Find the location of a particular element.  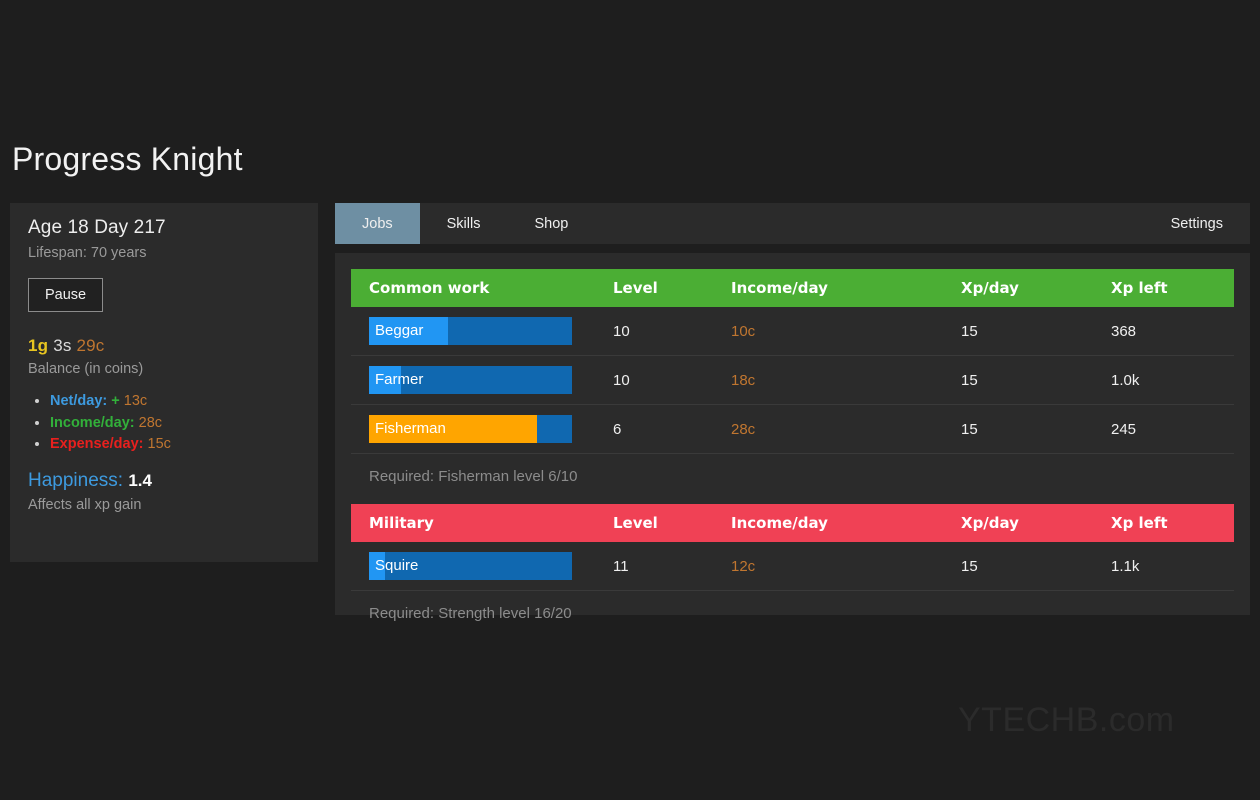

job-name-label: Squire is located at coordinates (397, 565).